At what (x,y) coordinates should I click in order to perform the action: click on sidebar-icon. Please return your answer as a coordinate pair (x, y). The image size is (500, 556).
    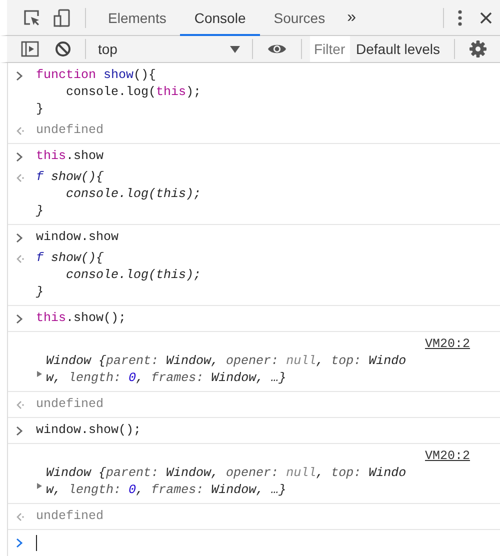
    Looking at the image, I should click on (30, 49).